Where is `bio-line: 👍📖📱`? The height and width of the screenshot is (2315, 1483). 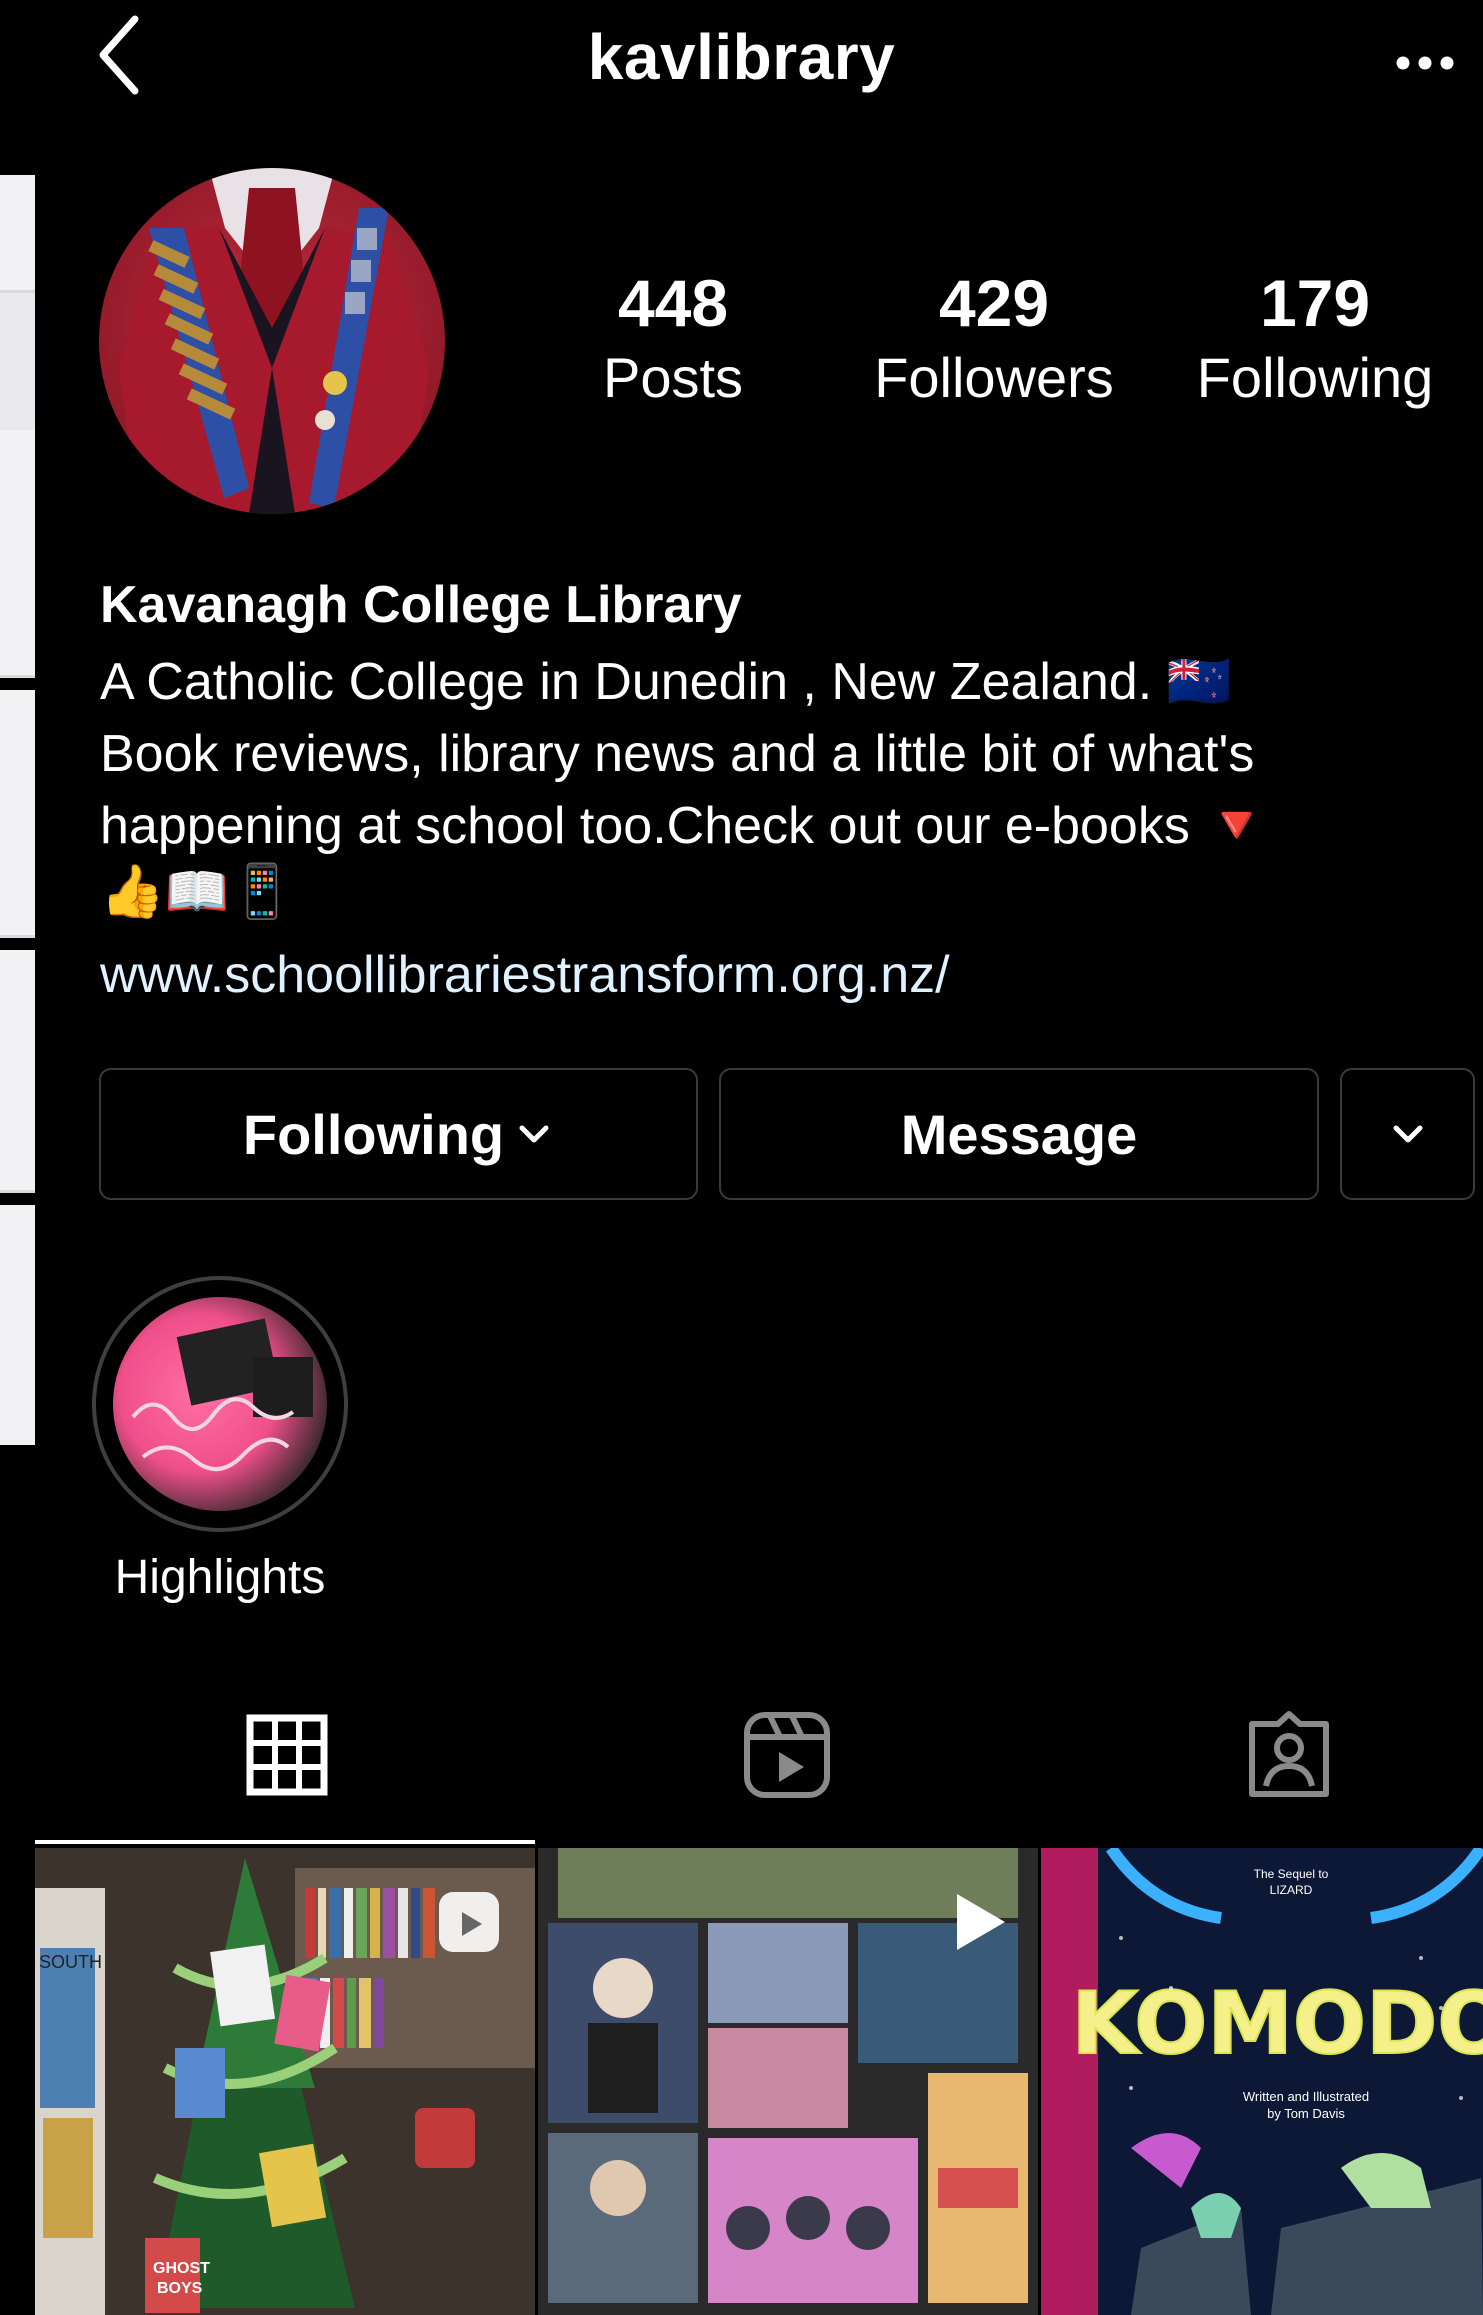
bio-line: 👍📖📱 is located at coordinates (197, 892).